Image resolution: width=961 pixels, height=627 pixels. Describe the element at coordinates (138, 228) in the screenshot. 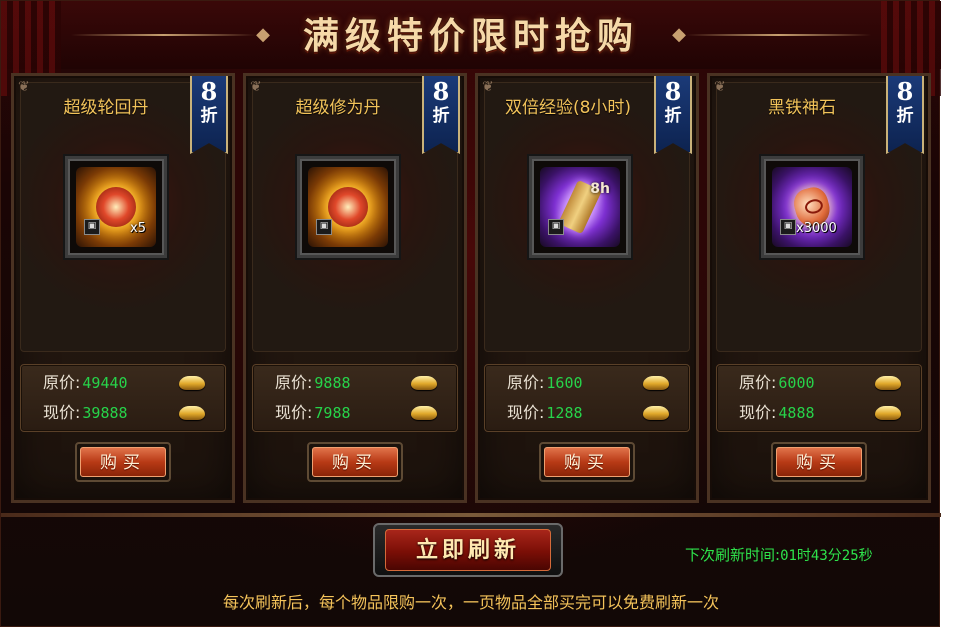

I see `item-quantity: x5` at that location.